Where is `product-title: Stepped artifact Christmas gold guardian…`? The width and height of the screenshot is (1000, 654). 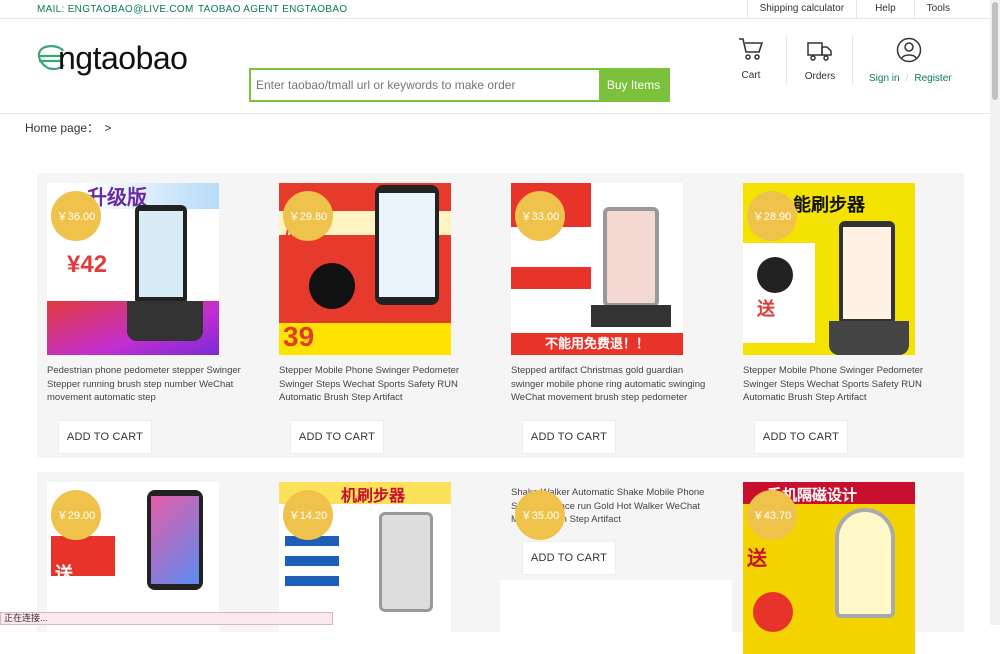 product-title: Stepped artifact Christmas gold guardian… is located at coordinates (613, 384).